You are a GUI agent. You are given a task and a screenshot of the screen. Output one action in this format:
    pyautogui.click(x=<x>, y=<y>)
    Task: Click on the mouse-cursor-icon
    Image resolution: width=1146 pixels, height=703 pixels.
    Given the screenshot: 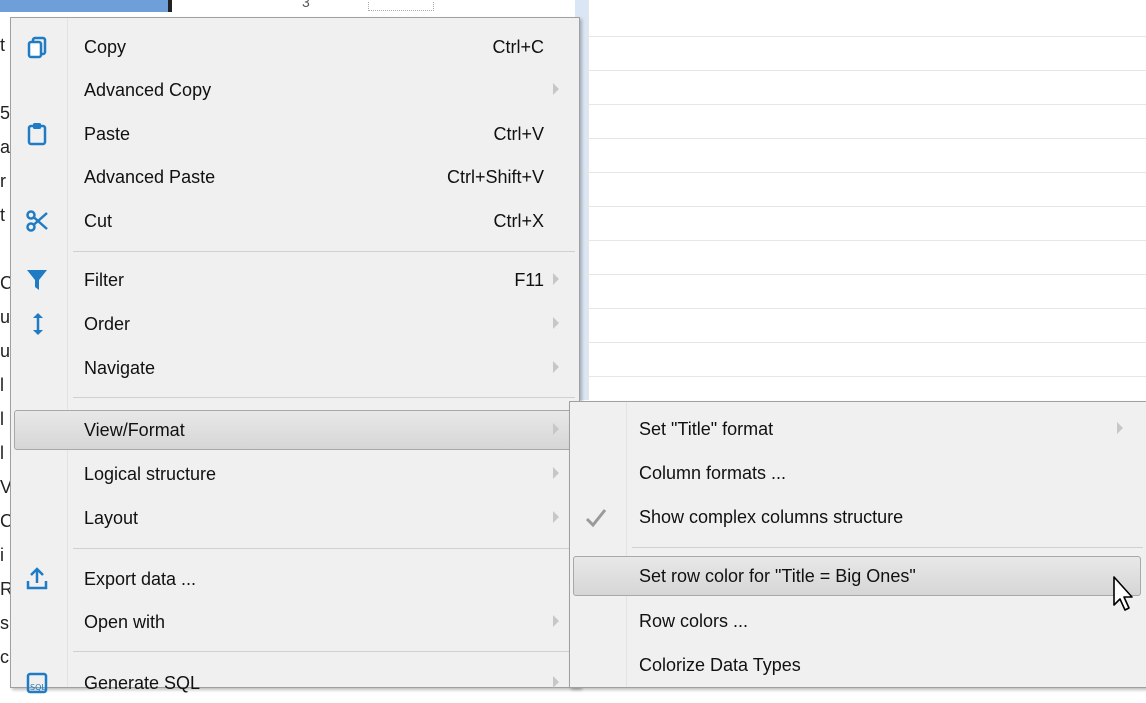 What is the action you would take?
    pyautogui.click(x=1123, y=593)
    